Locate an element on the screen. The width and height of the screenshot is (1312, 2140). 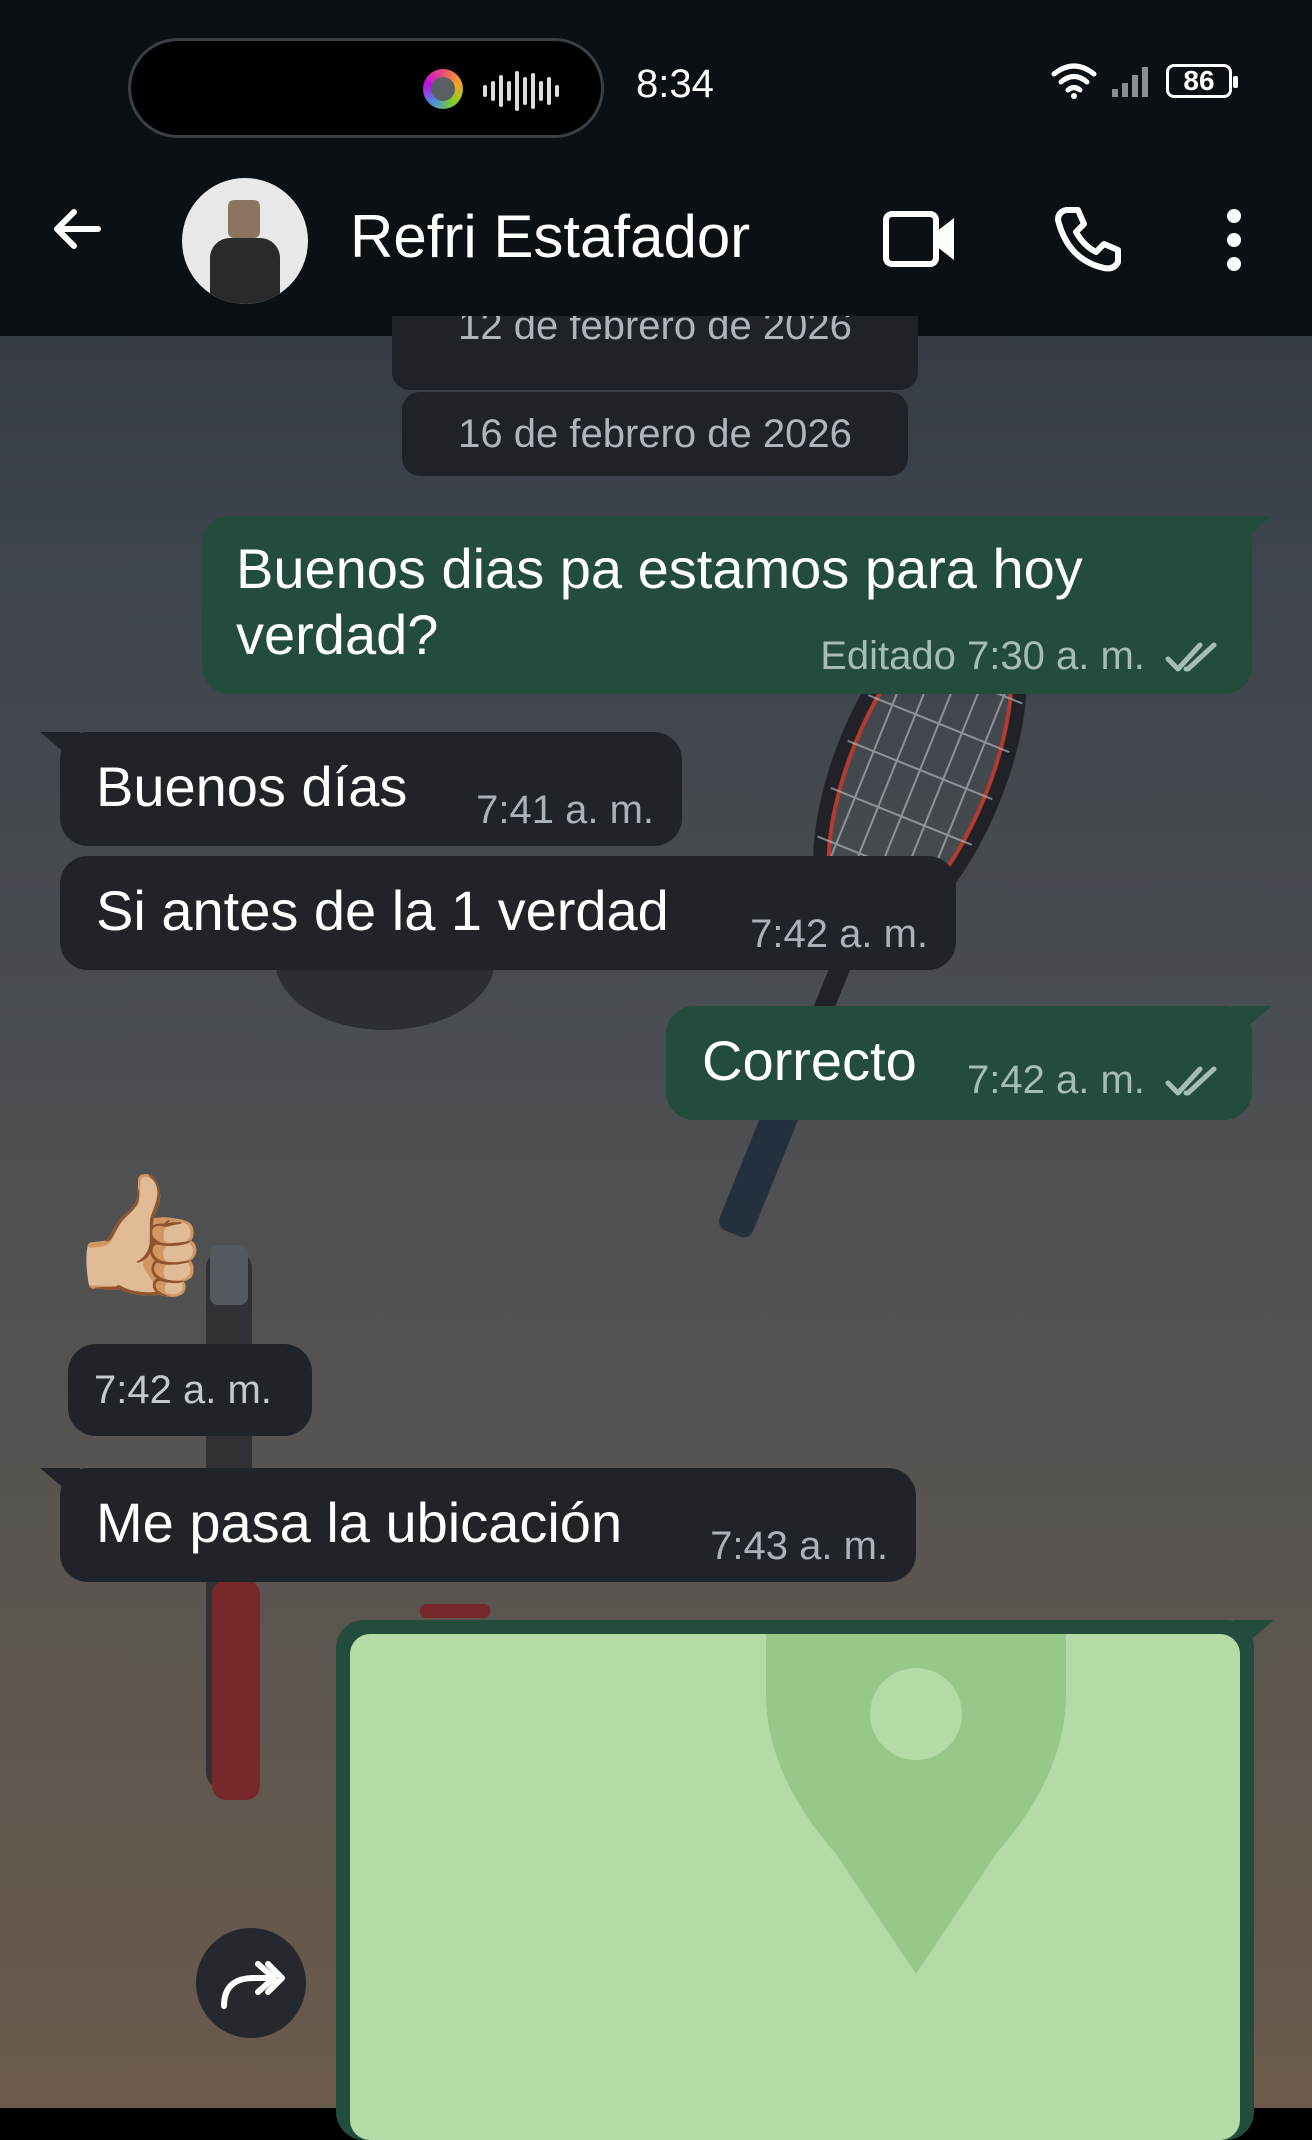
date-separator-partial: 12 de febrero de 2026 is located at coordinates (655, 353).